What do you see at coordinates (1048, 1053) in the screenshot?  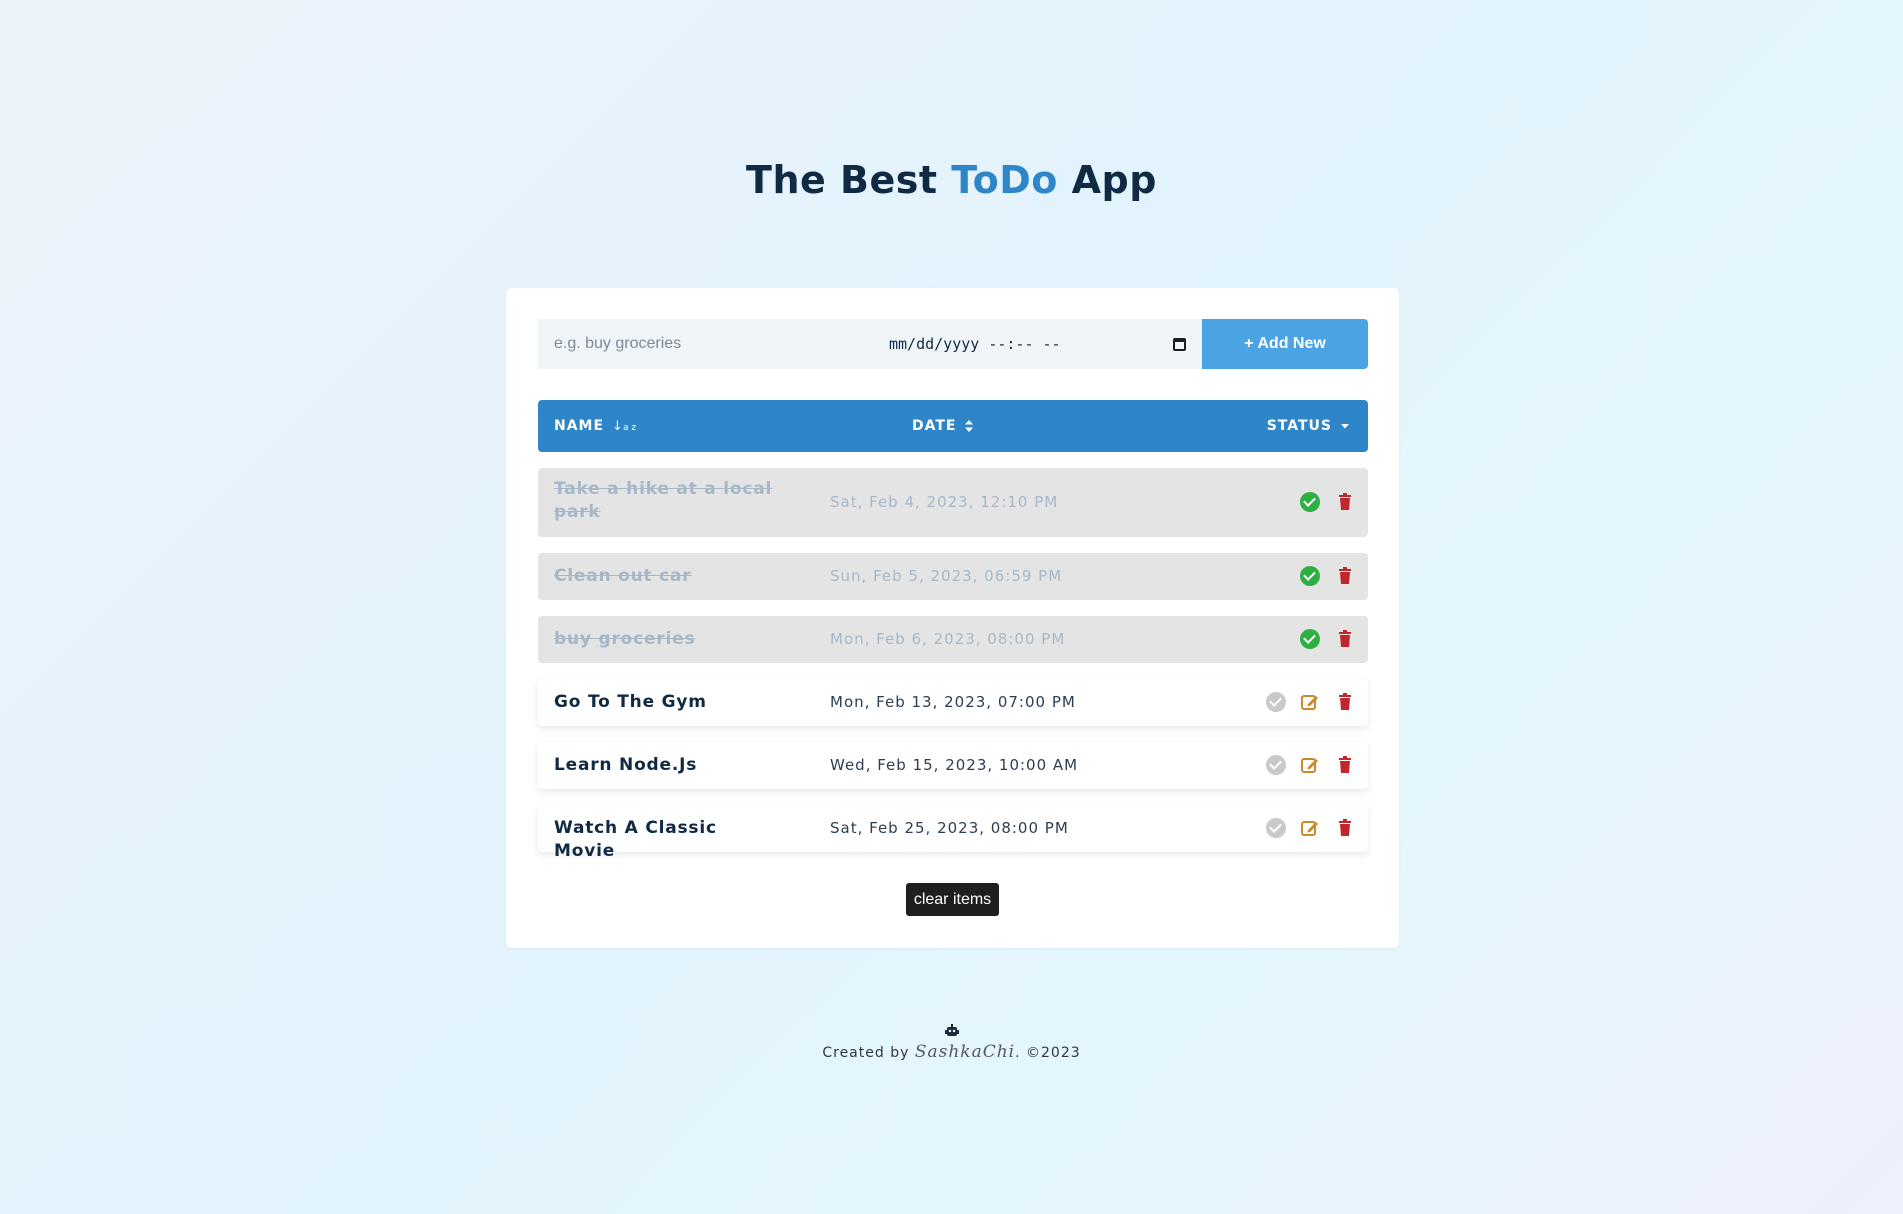 I see `footer-copyright: . ©2023` at bounding box center [1048, 1053].